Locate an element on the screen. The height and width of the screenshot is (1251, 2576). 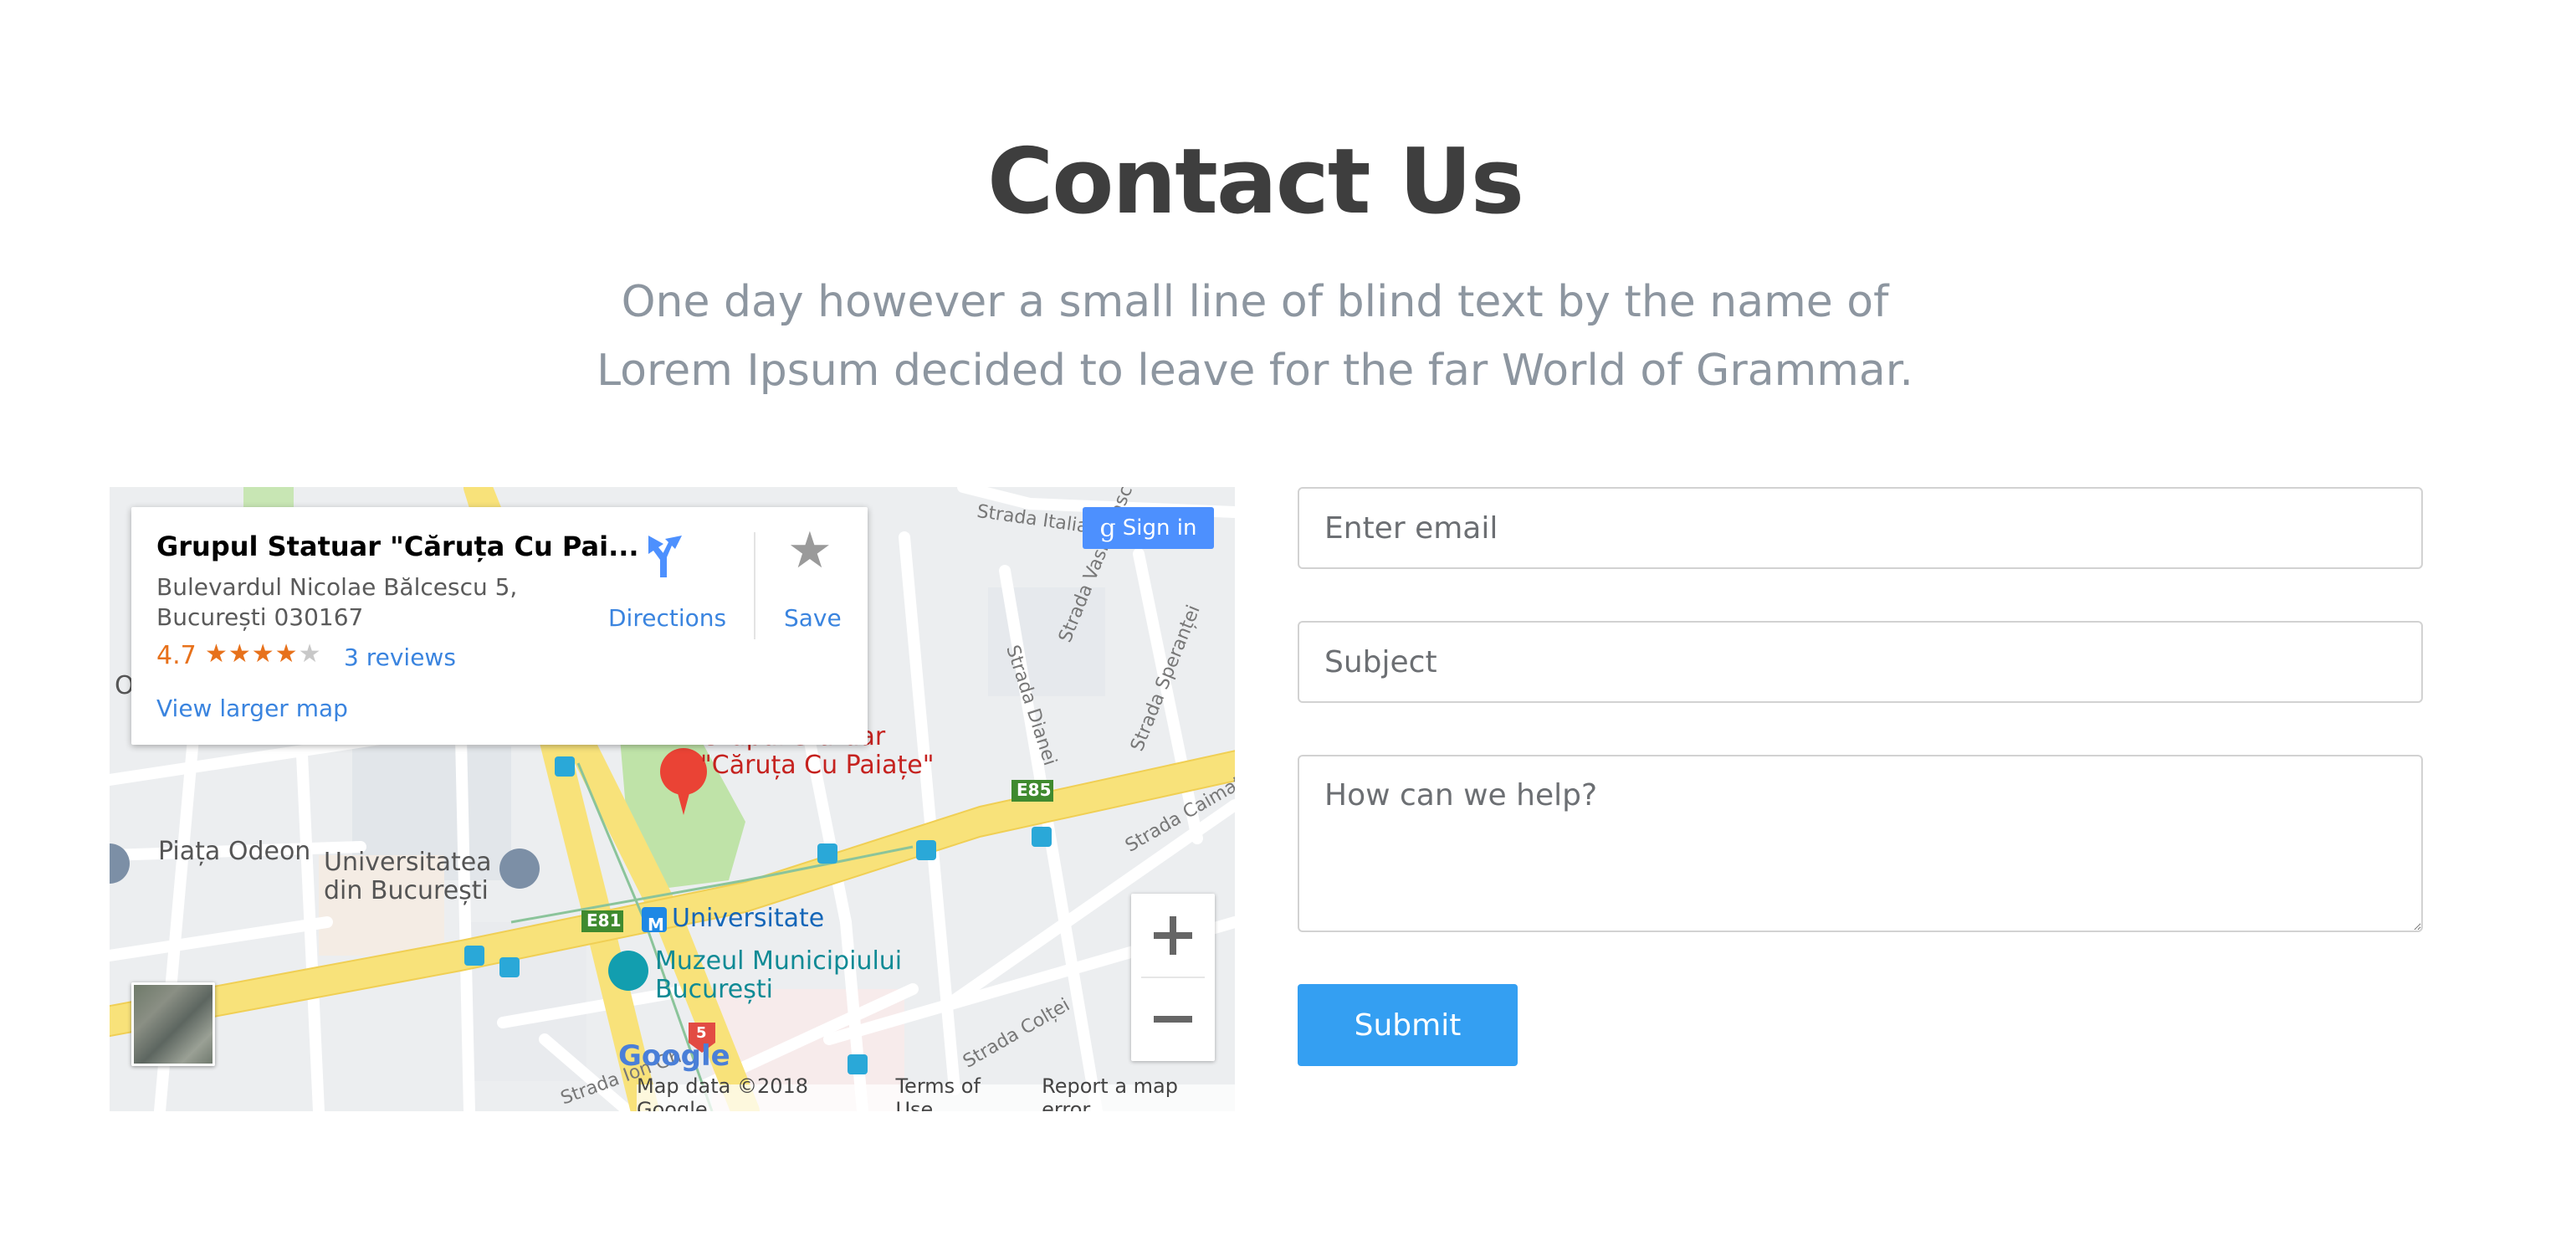
label-universitatea-line2: din București is located at coordinates (407, 890).